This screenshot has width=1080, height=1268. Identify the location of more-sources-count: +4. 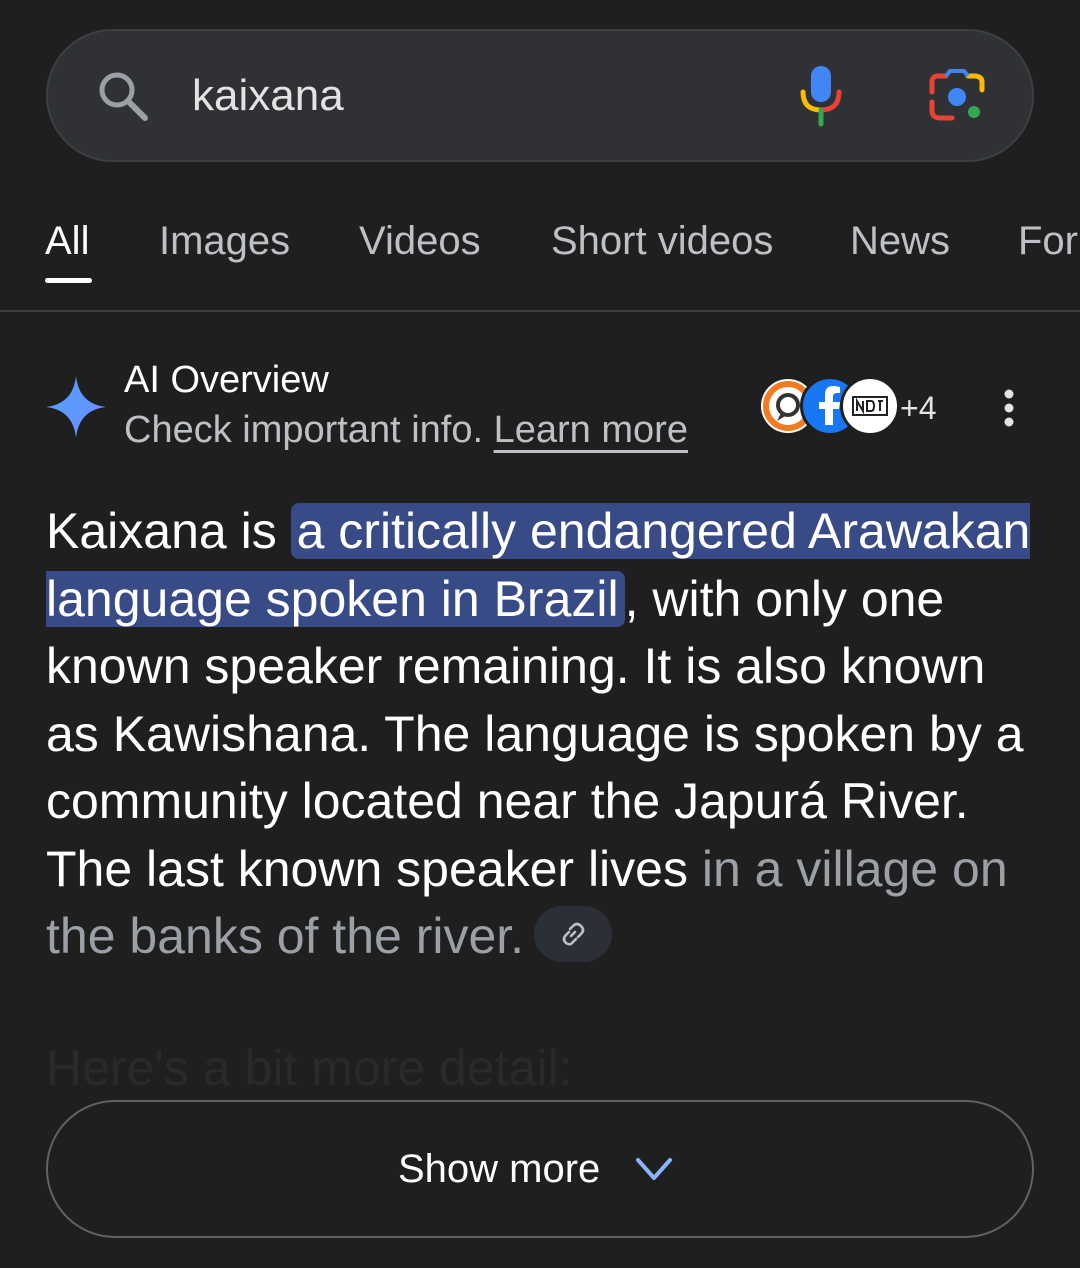
(918, 408).